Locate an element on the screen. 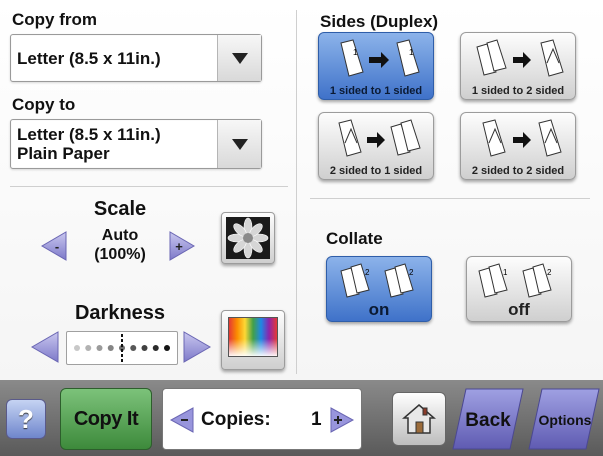 The width and height of the screenshot is (603, 456). back-label: Back is located at coordinates (488, 420).